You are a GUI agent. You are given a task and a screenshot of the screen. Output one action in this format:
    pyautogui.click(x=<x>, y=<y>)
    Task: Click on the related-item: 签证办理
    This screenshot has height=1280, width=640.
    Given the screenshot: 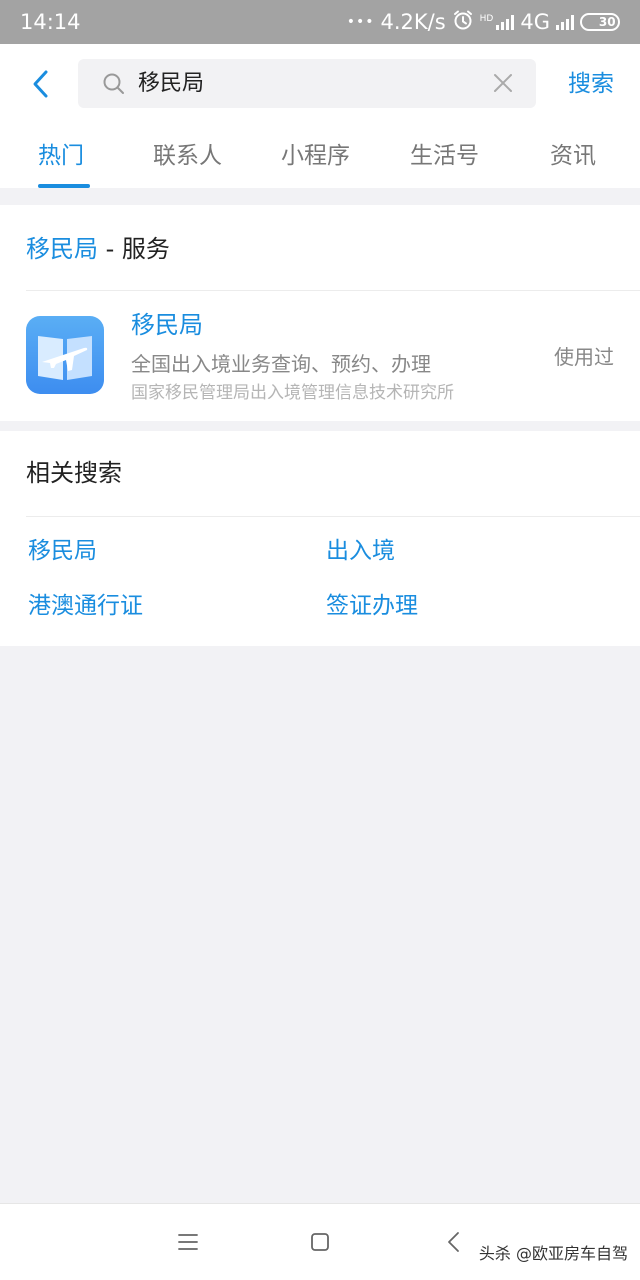 What is the action you would take?
    pyautogui.click(x=372, y=606)
    